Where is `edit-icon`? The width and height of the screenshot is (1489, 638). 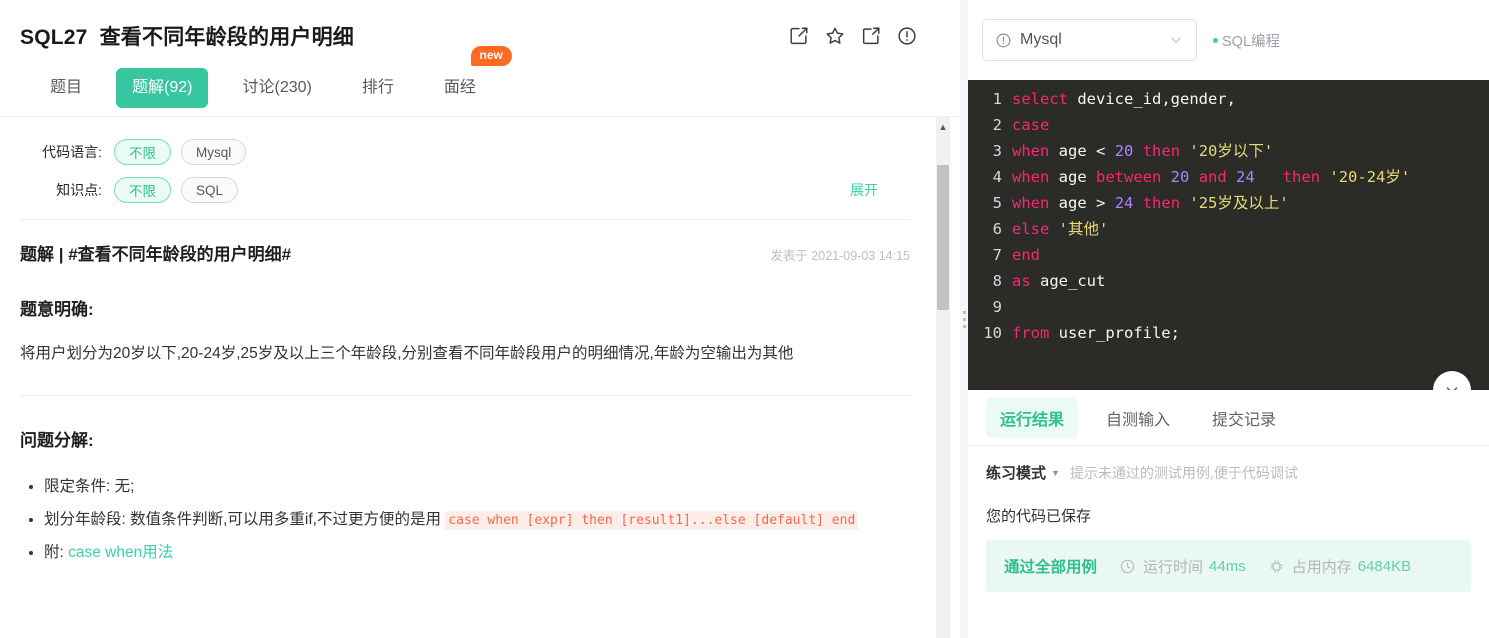
edit-icon is located at coordinates (799, 36).